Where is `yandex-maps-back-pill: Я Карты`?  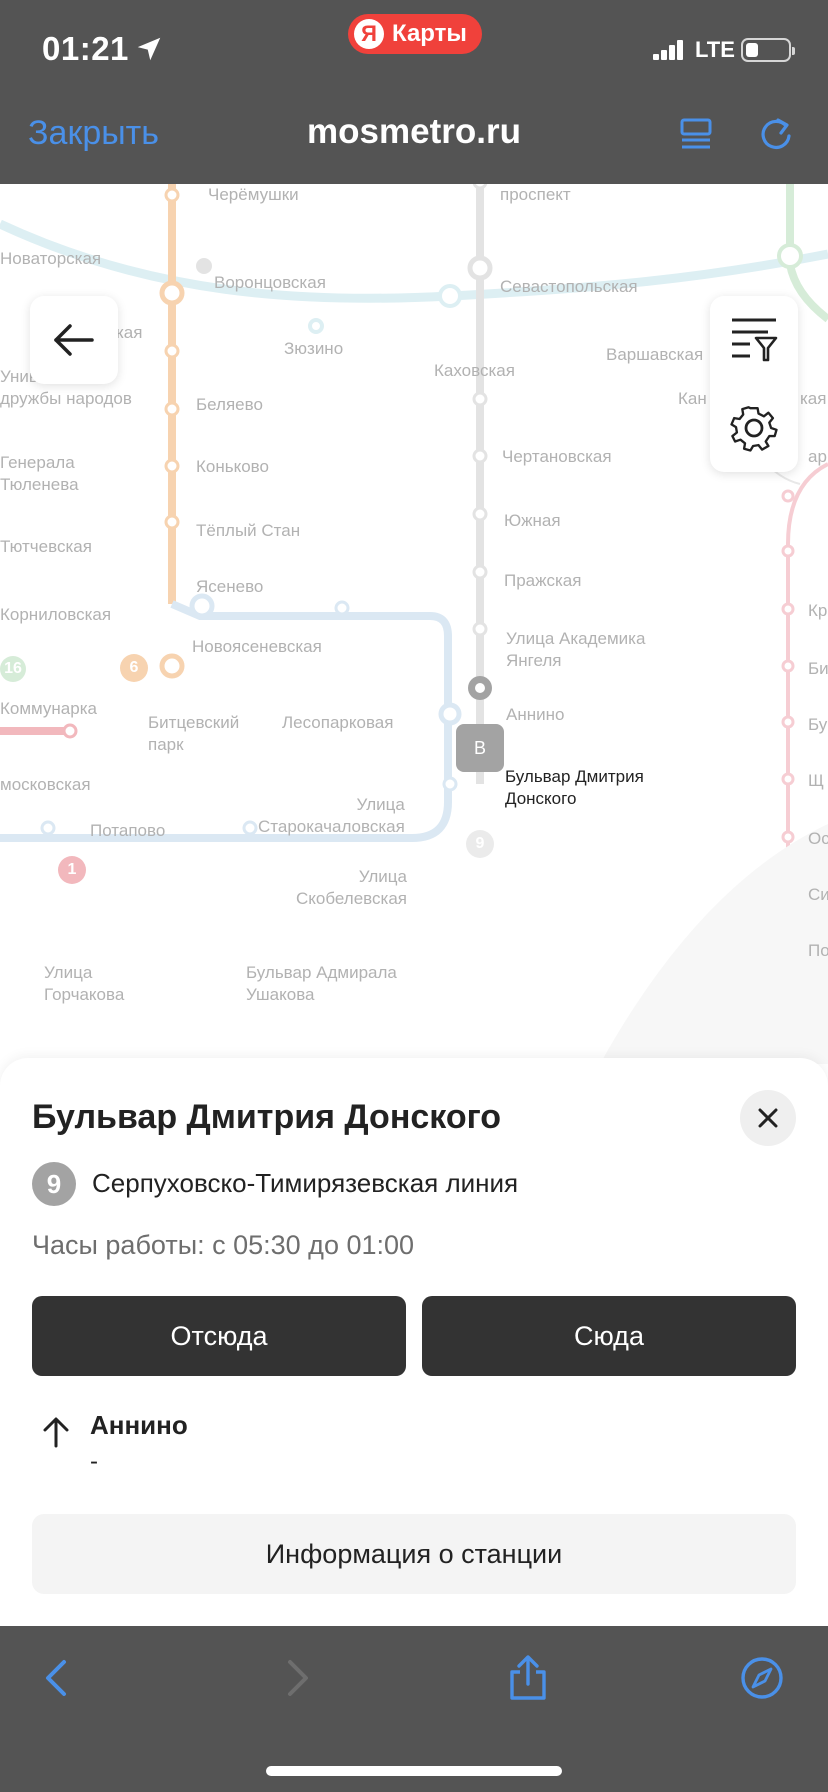
yandex-maps-back-pill: Я Карты is located at coordinates (415, 34).